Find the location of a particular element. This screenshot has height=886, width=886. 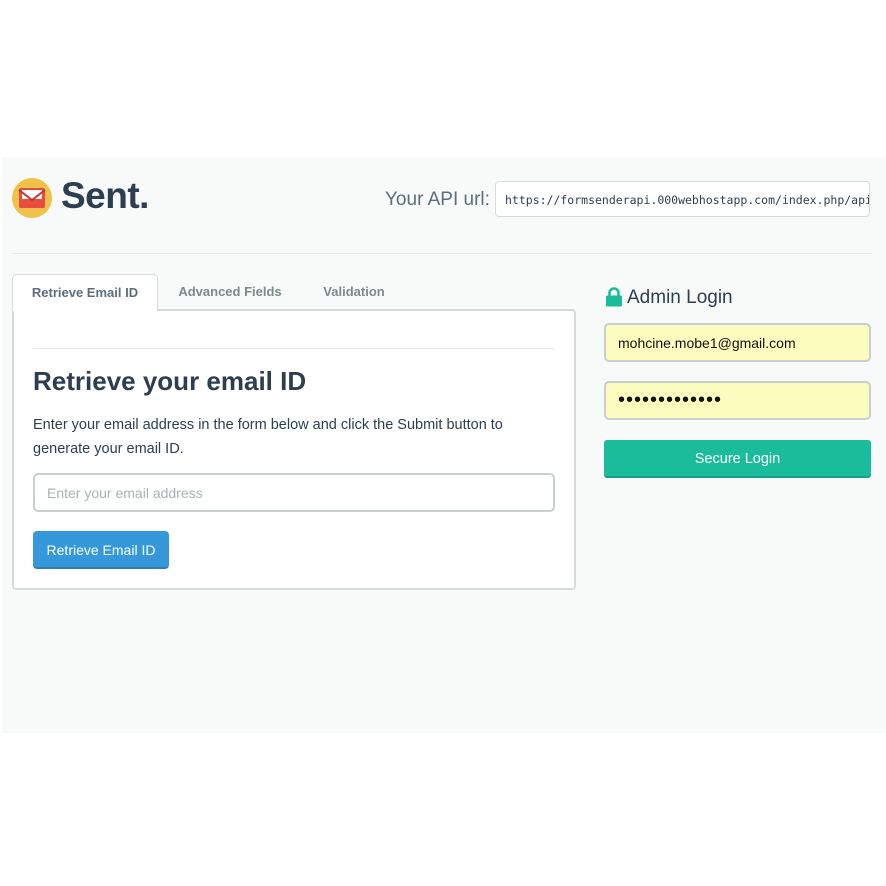

panel-title: Retrieve your email ID is located at coordinates (170, 381).